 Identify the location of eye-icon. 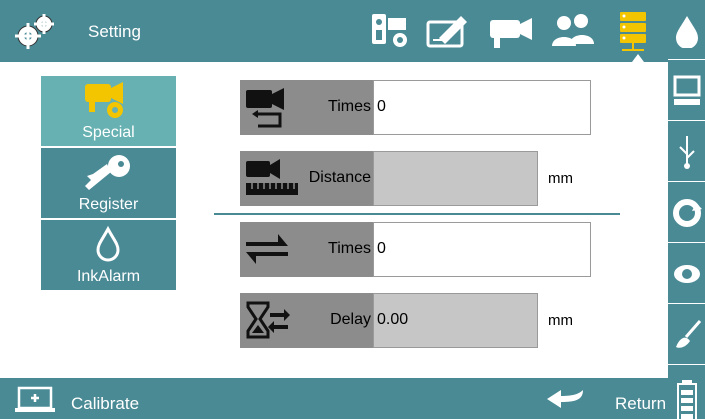
(686, 274).